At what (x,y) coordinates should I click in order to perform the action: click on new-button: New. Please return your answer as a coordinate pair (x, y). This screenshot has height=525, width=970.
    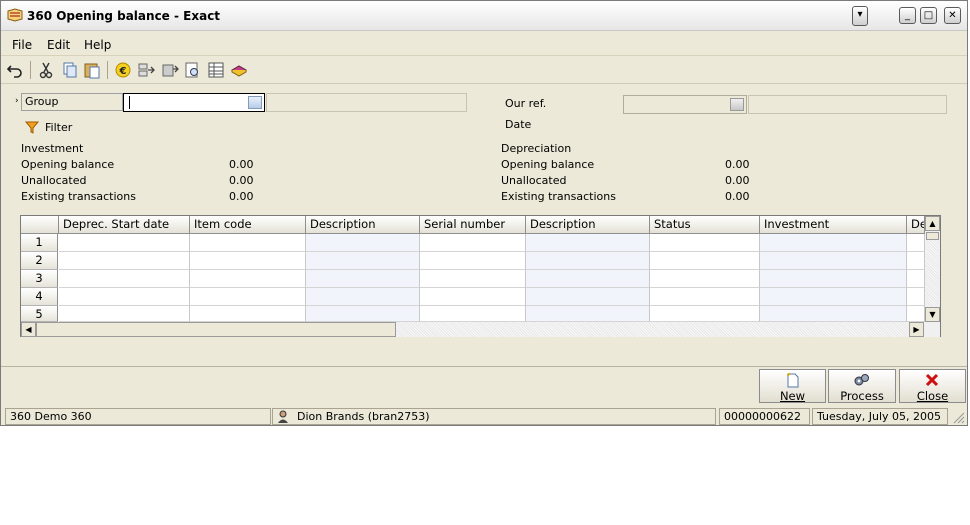
    Looking at the image, I should click on (792, 386).